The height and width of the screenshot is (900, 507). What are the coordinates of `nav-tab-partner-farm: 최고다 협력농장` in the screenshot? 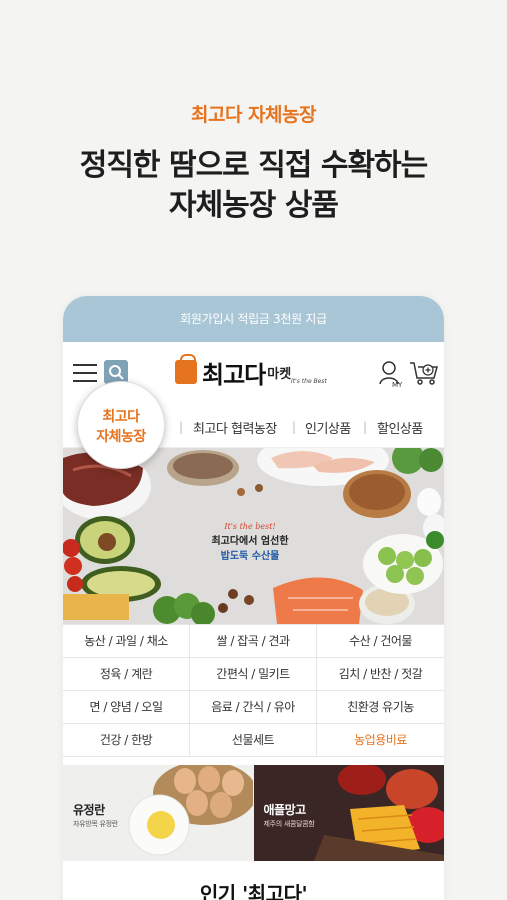 It's located at (235, 427).